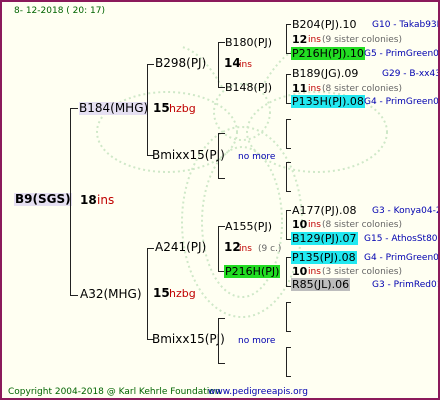 The width and height of the screenshot is (440, 400). Describe the element at coordinates (74, 108) in the screenshot. I see `bracket-root-top` at that location.